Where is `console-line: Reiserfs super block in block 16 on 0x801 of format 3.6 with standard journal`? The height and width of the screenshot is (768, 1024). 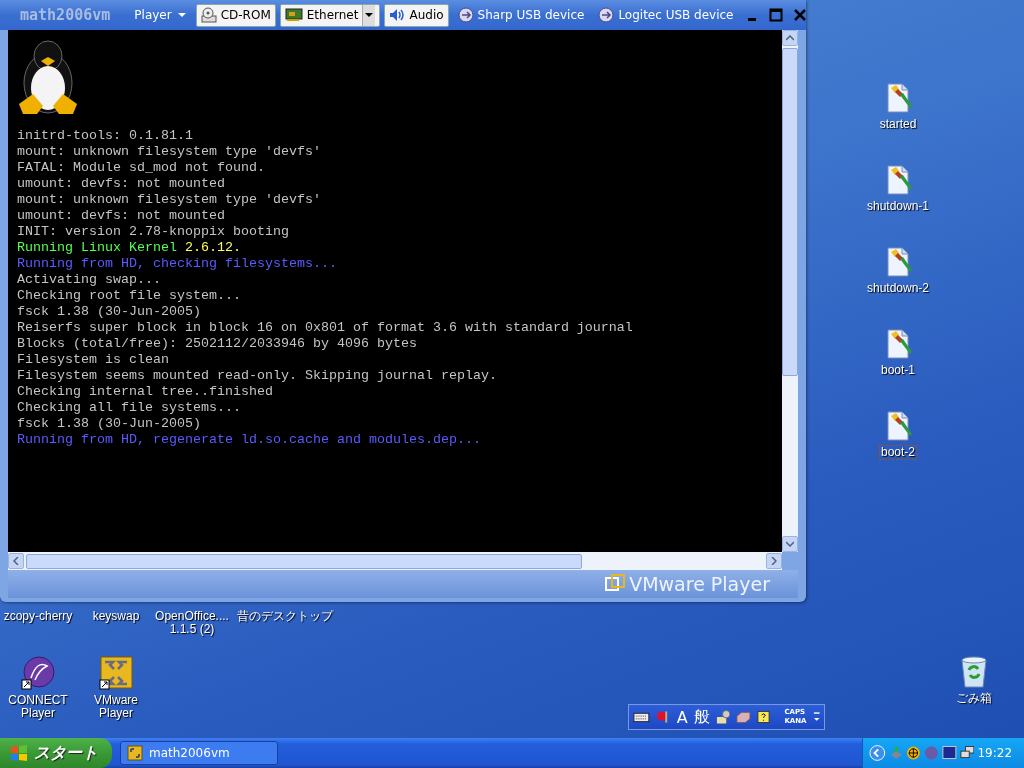
console-line: Reiserfs super block in block 16 on 0x801 of format 3.6 with standard journal is located at coordinates (325, 328).